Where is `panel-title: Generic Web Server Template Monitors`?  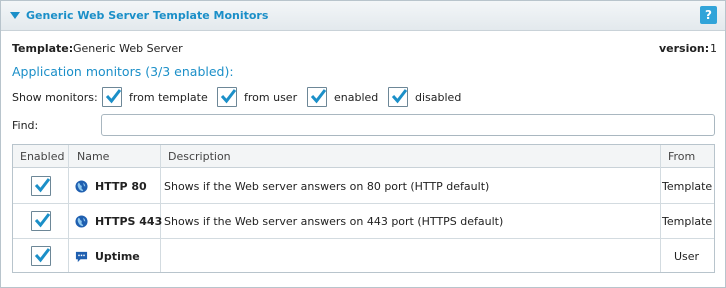 panel-title: Generic Web Server Template Monitors is located at coordinates (147, 15).